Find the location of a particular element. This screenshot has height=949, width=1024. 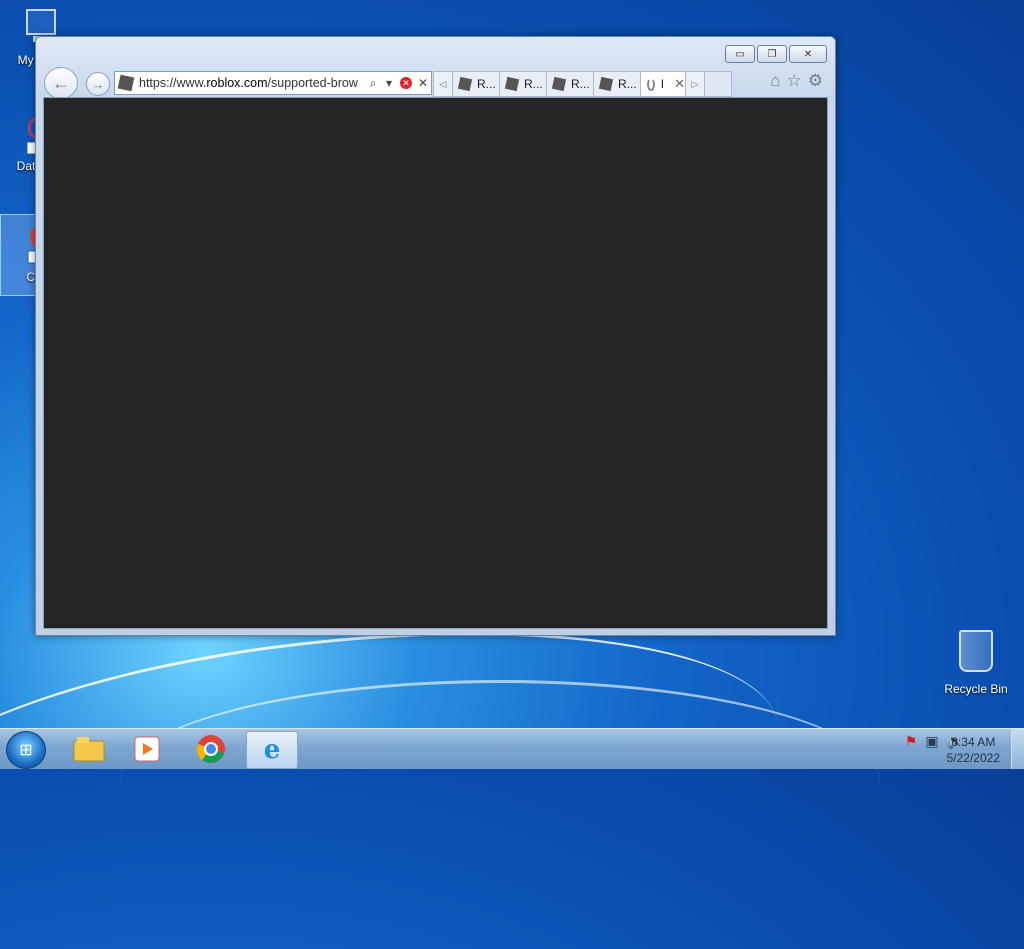

media-player-icon is located at coordinates (147, 749).